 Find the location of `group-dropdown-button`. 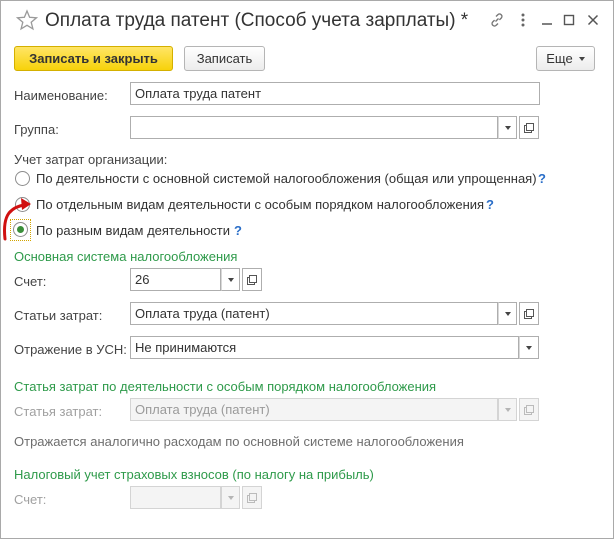

group-dropdown-button is located at coordinates (507, 127).